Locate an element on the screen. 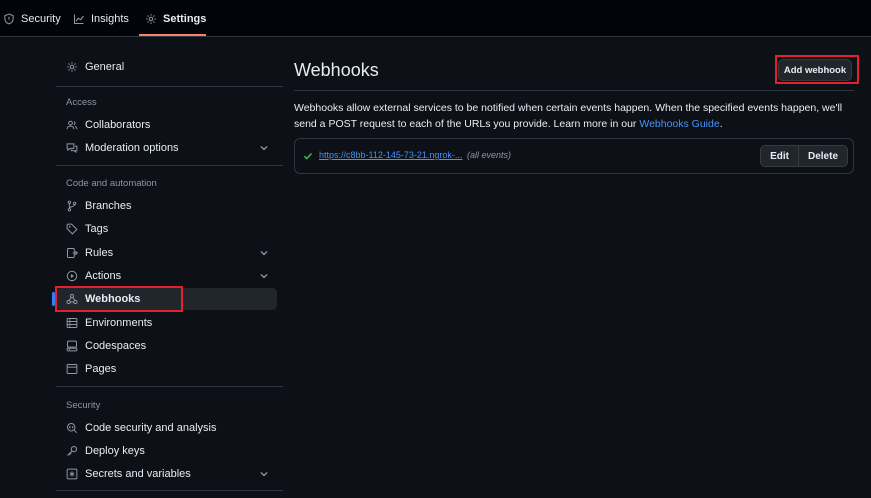 This screenshot has width=871, height=498. active-tab-underline is located at coordinates (172, 35).